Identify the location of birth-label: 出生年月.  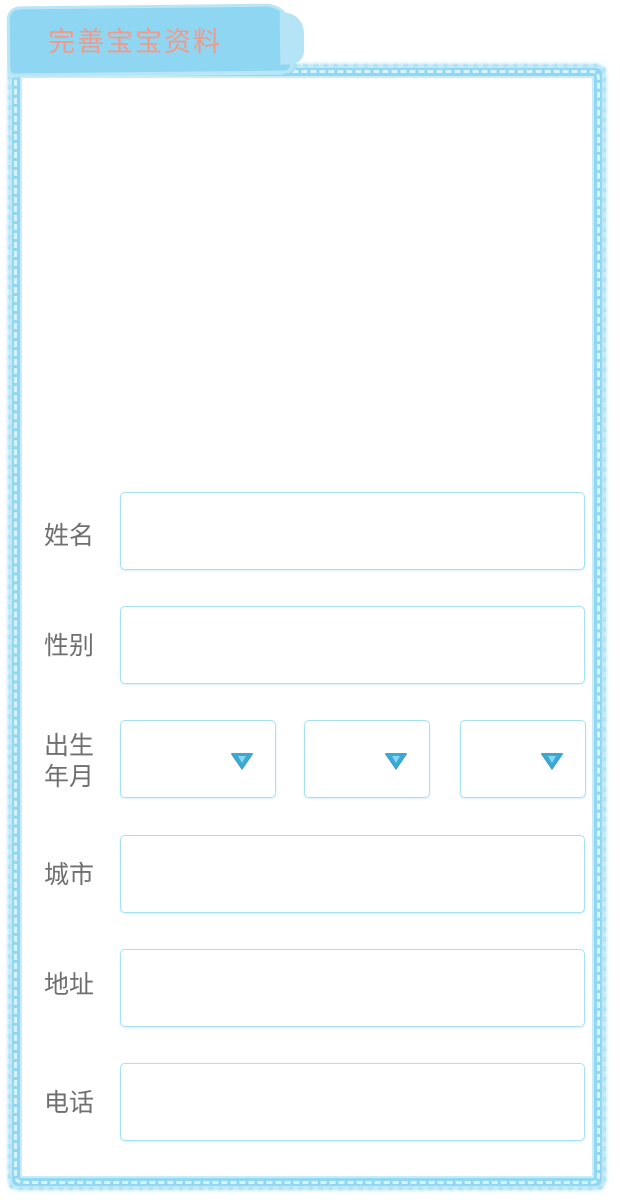
(69, 761).